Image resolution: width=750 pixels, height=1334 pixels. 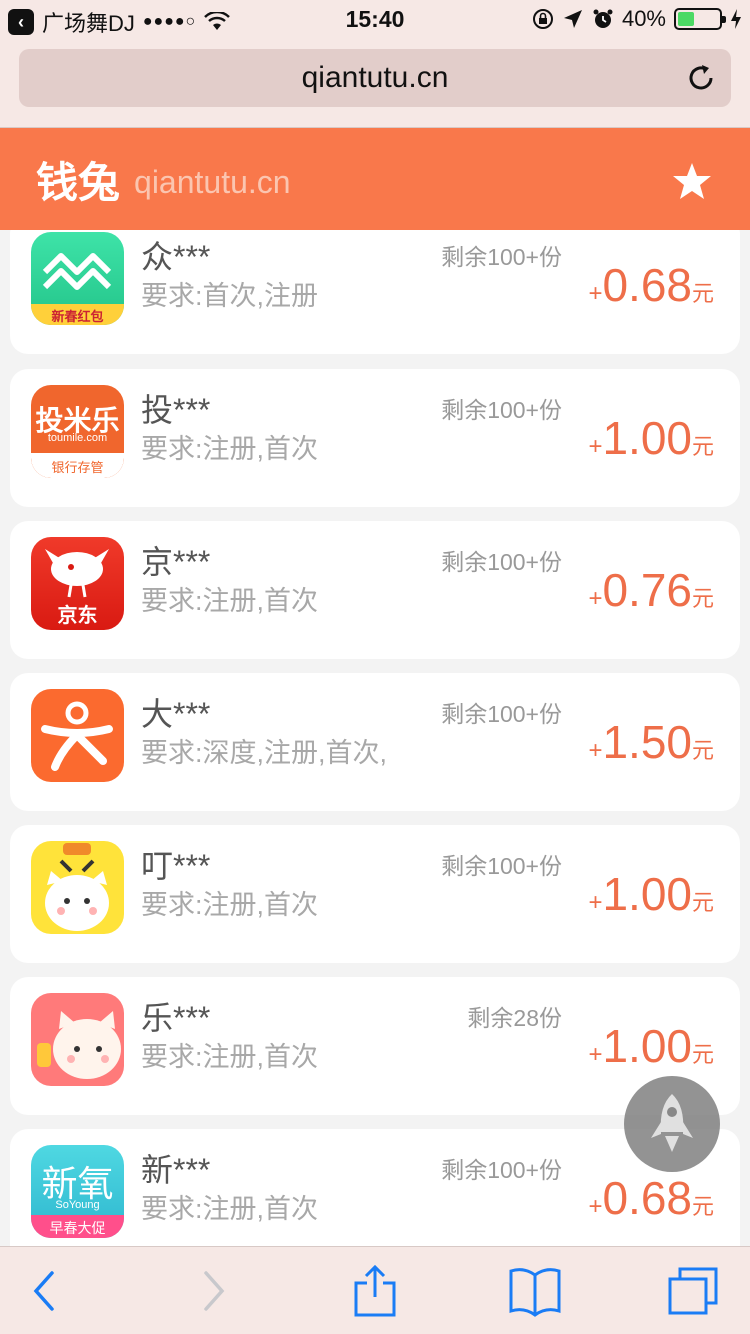 What do you see at coordinates (603, 18) in the screenshot?
I see `alarm-icon` at bounding box center [603, 18].